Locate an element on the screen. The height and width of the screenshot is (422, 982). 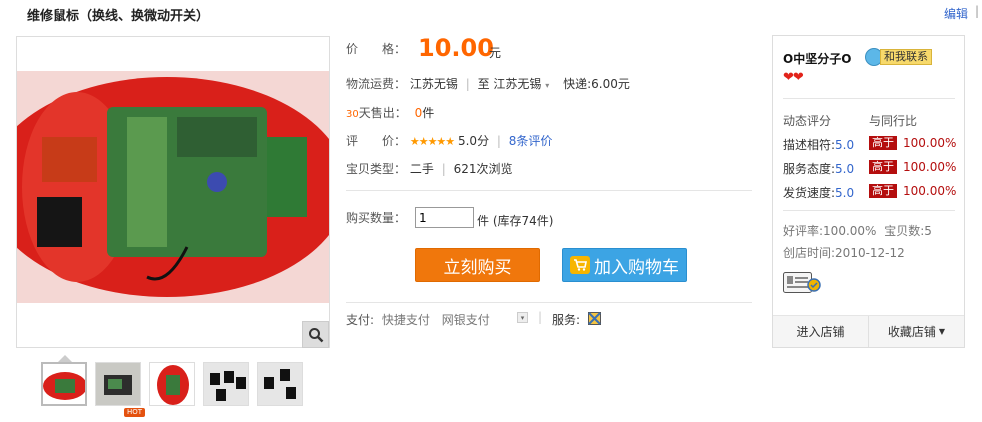
payment-method-quick: 快捷支付 is located at coordinates (405, 320).